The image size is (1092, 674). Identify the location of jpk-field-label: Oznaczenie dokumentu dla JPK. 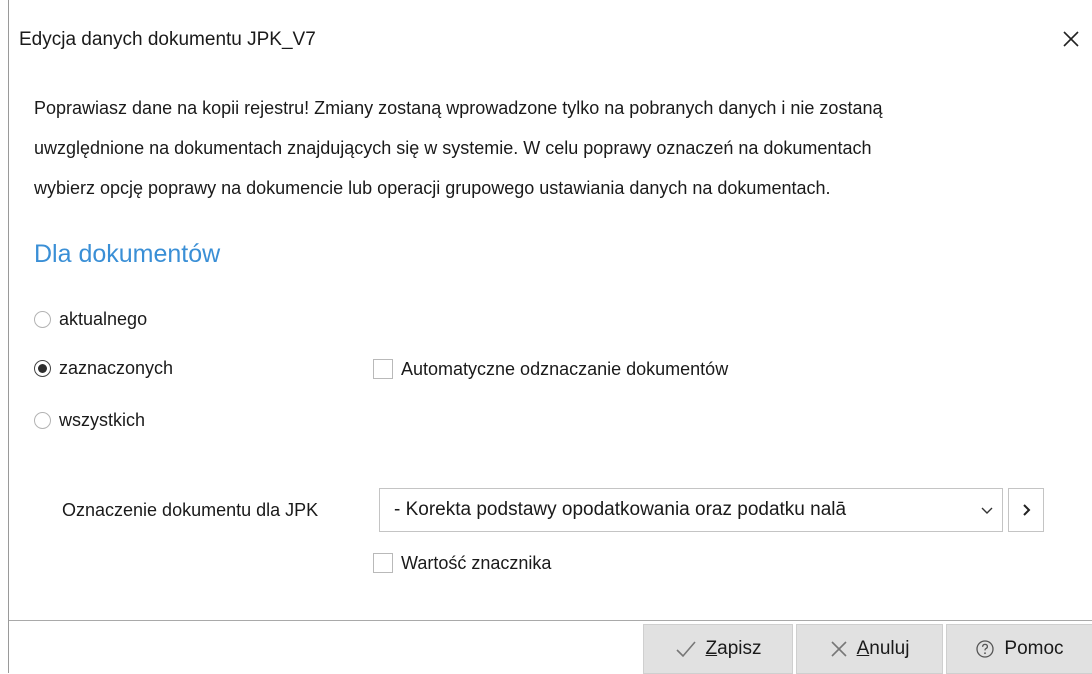
(190, 510).